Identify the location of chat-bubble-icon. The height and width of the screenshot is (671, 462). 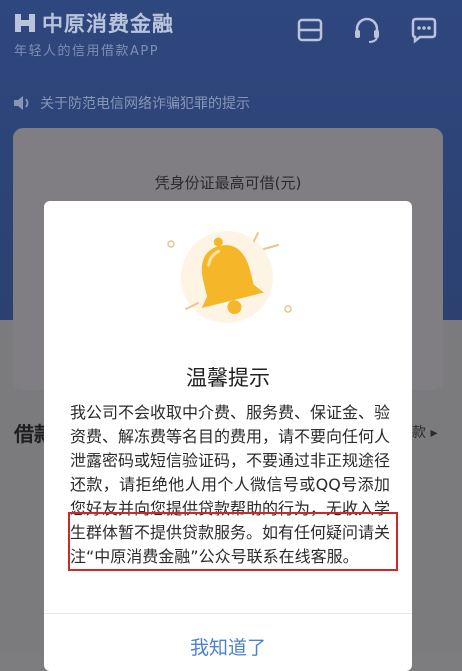
(424, 30).